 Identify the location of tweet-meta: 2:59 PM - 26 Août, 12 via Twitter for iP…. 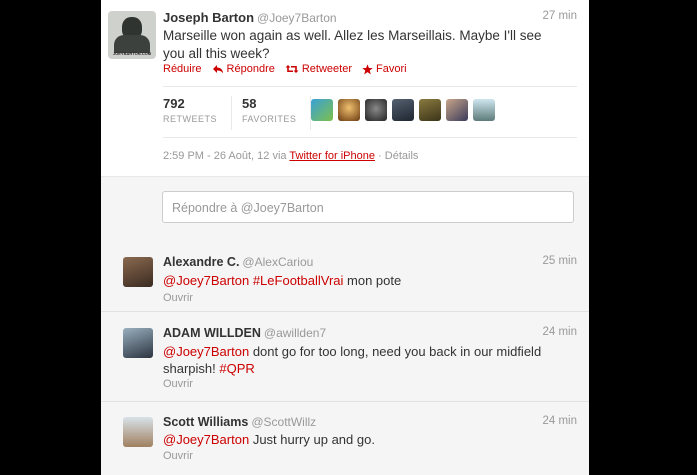
(290, 156).